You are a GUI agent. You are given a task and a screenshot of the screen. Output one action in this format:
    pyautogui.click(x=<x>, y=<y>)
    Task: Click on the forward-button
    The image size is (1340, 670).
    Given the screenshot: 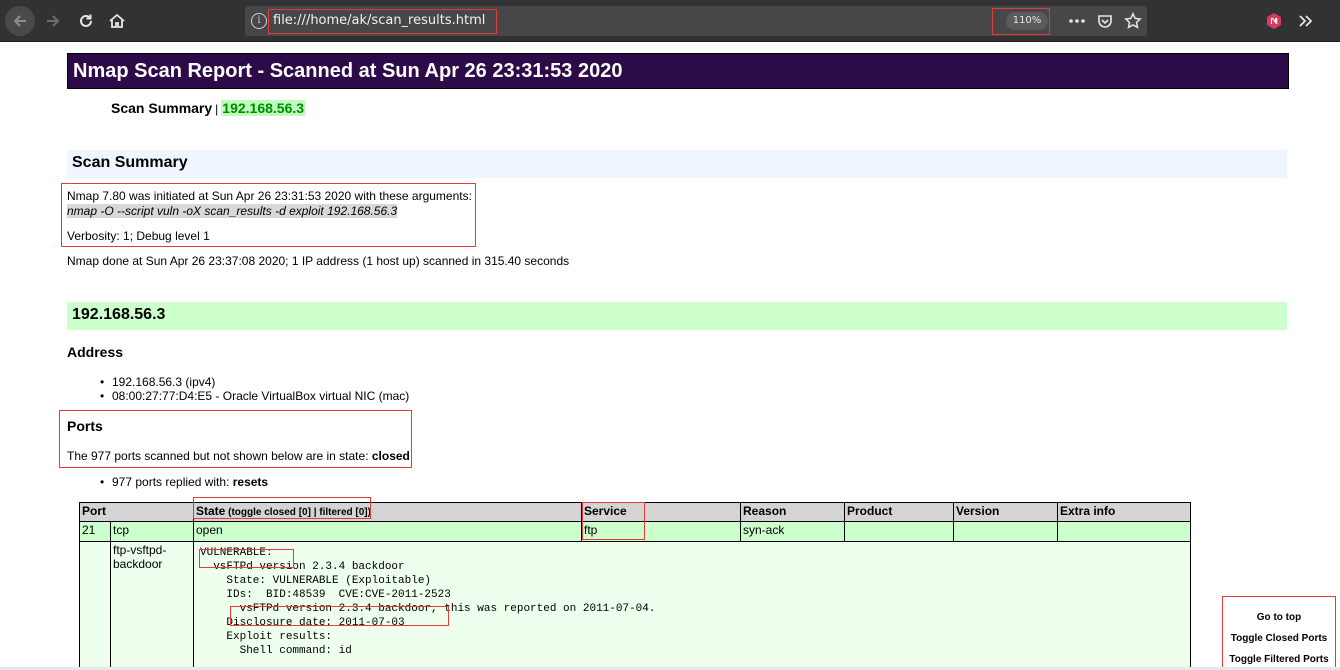 What is the action you would take?
    pyautogui.click(x=53, y=21)
    